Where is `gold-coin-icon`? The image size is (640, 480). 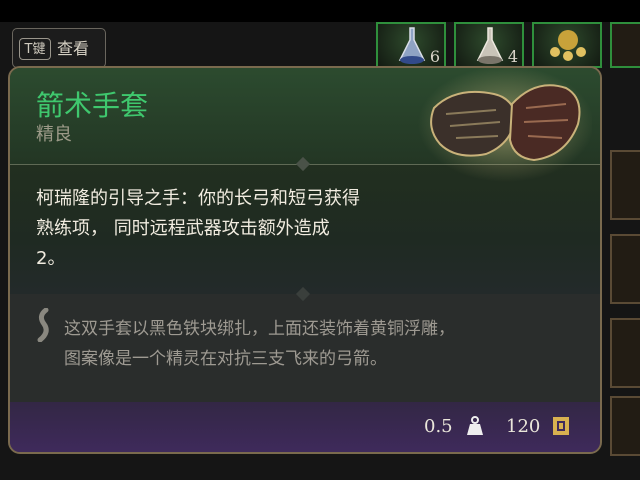 gold-coin-icon is located at coordinates (561, 426).